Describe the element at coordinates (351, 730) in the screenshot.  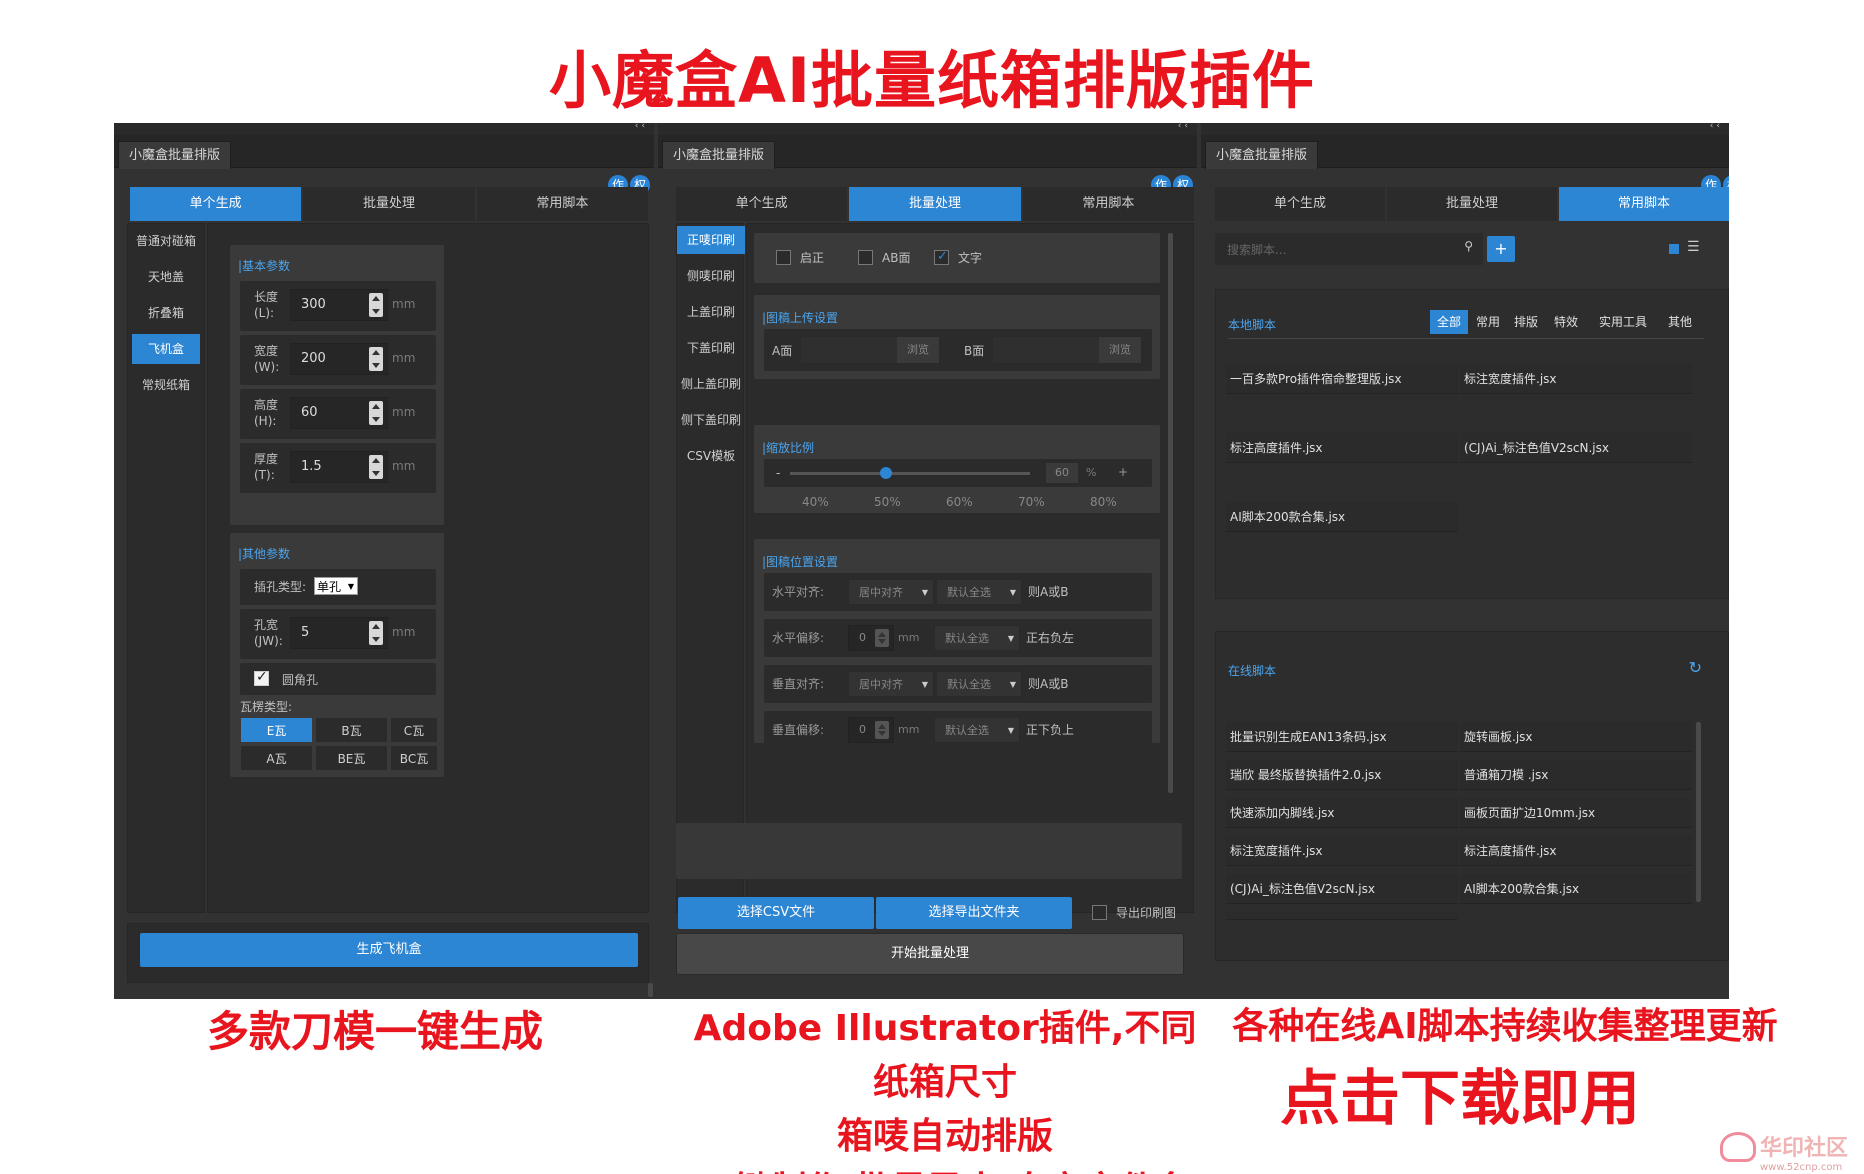
I see `flute-b-button: B瓦` at that location.